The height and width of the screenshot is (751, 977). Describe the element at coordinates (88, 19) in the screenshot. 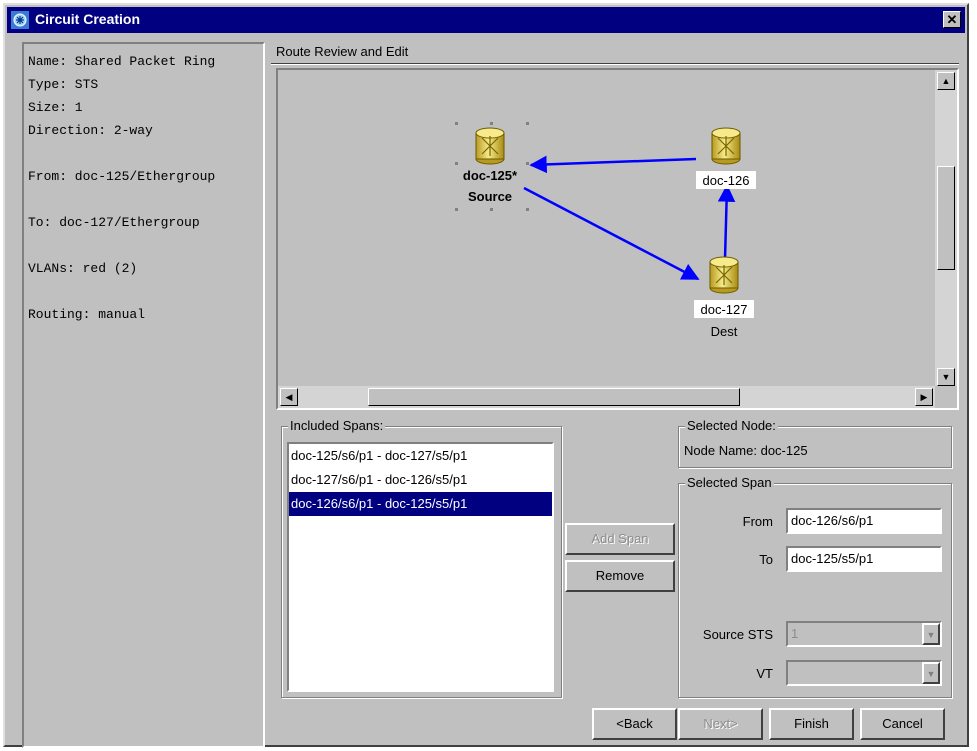

I see `window-title: Circuit Creation` at that location.